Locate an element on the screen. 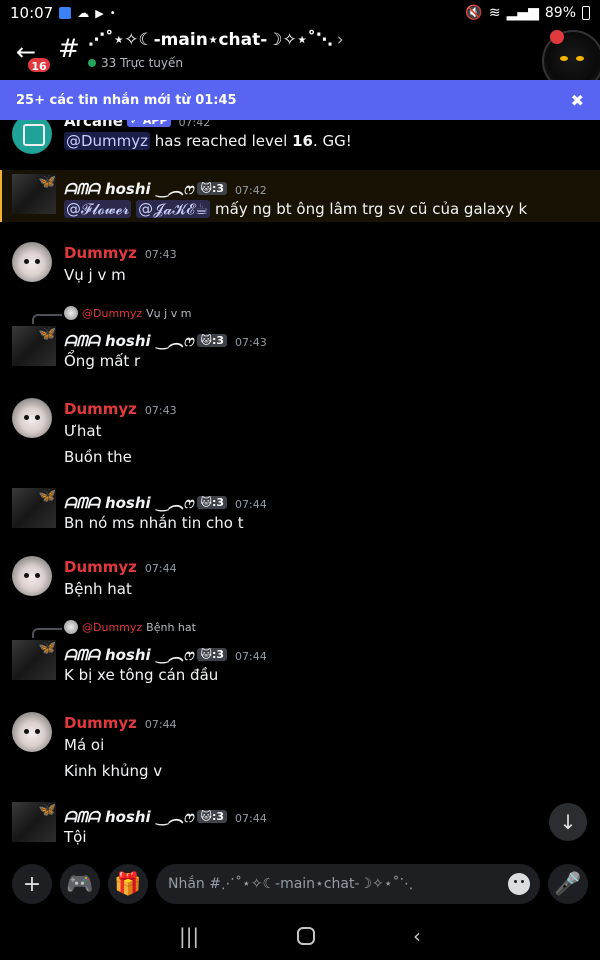  mute-icon: 🔇 is located at coordinates (474, 13).